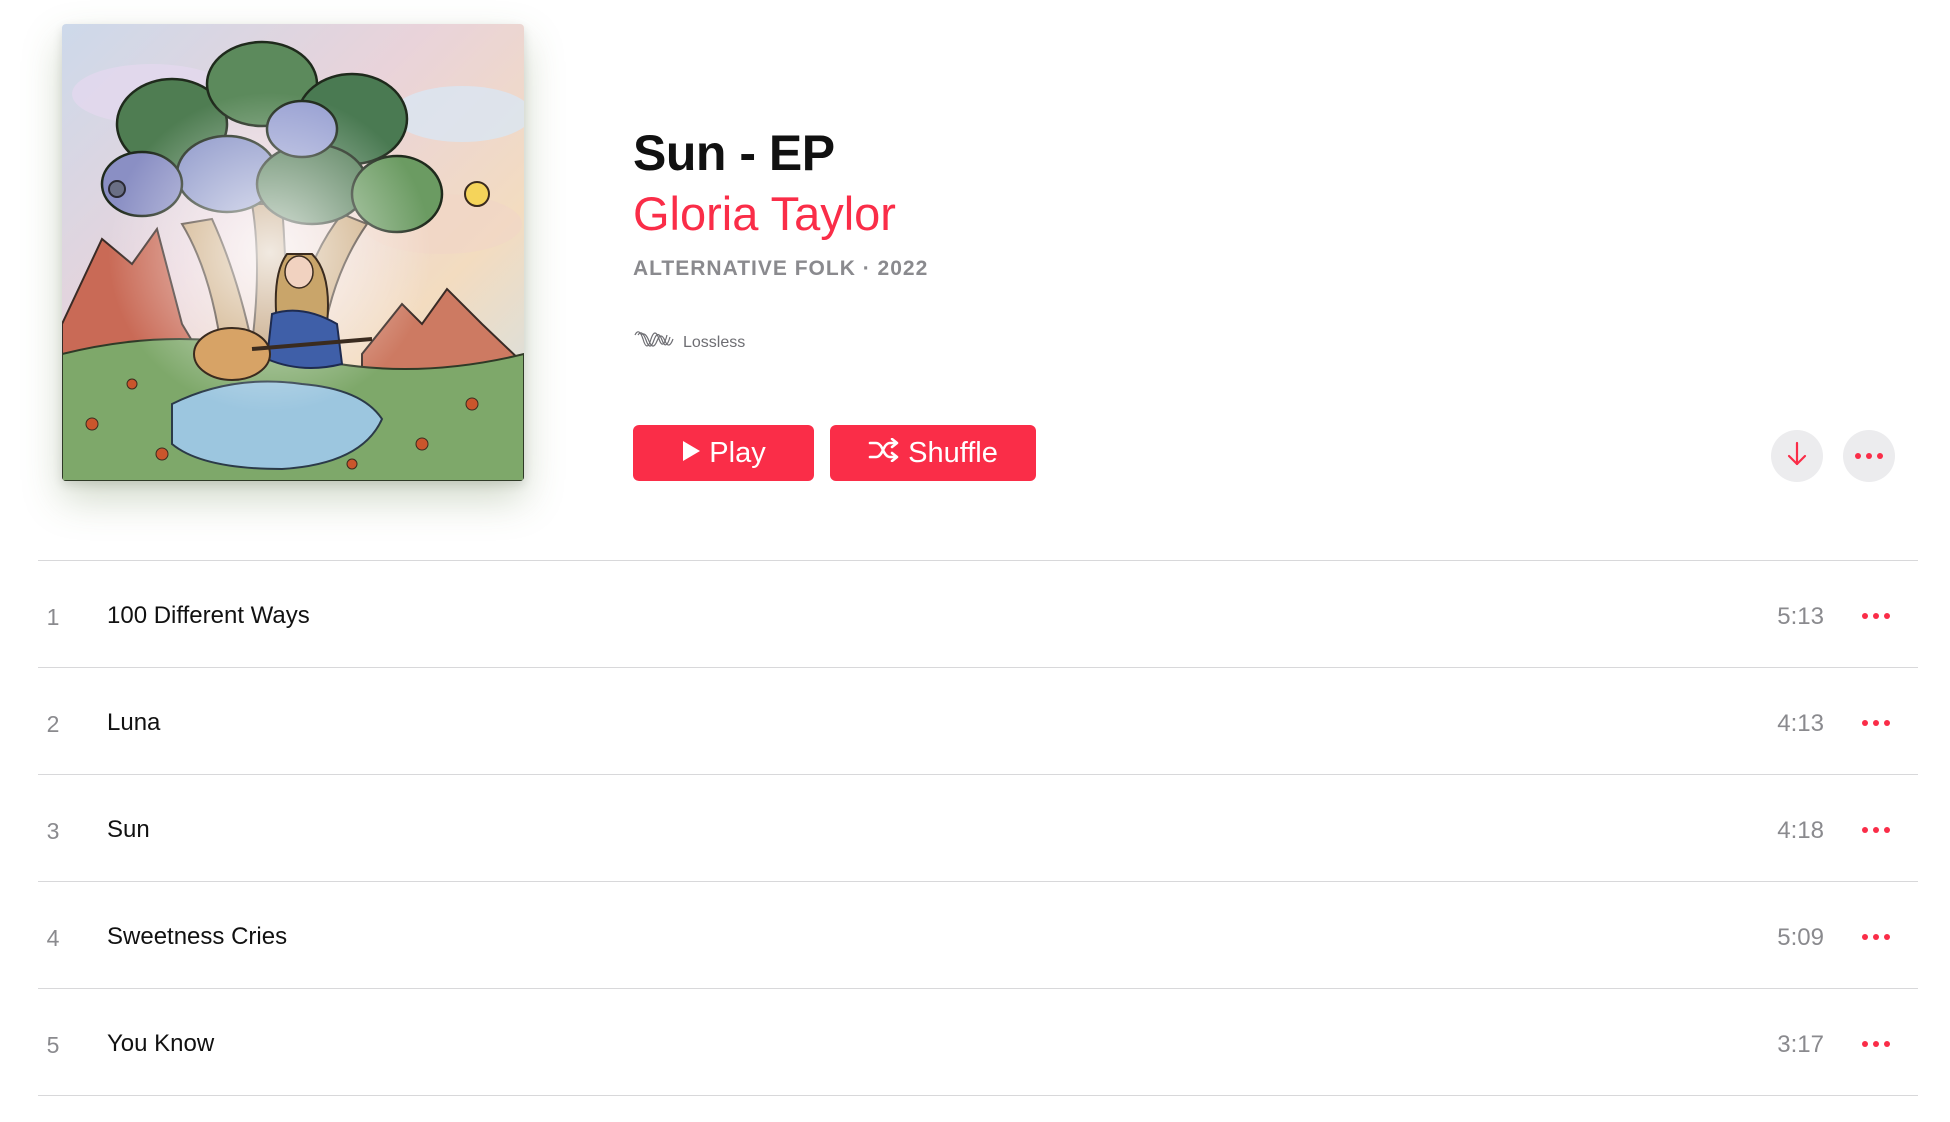 This screenshot has height=1122, width=1950. I want to click on shuffle-icon, so click(884, 453).